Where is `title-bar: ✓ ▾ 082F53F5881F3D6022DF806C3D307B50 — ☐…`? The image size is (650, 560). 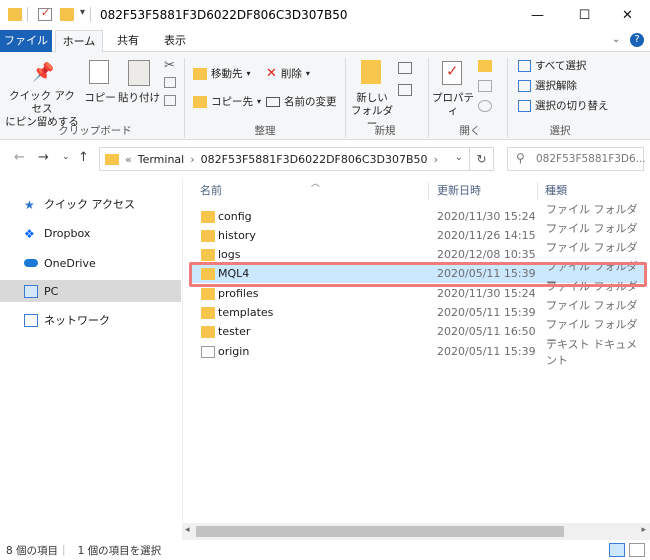 title-bar: ✓ ▾ 082F53F5881F3D6022DF806C3D307B50 — ☐… is located at coordinates (325, 15).